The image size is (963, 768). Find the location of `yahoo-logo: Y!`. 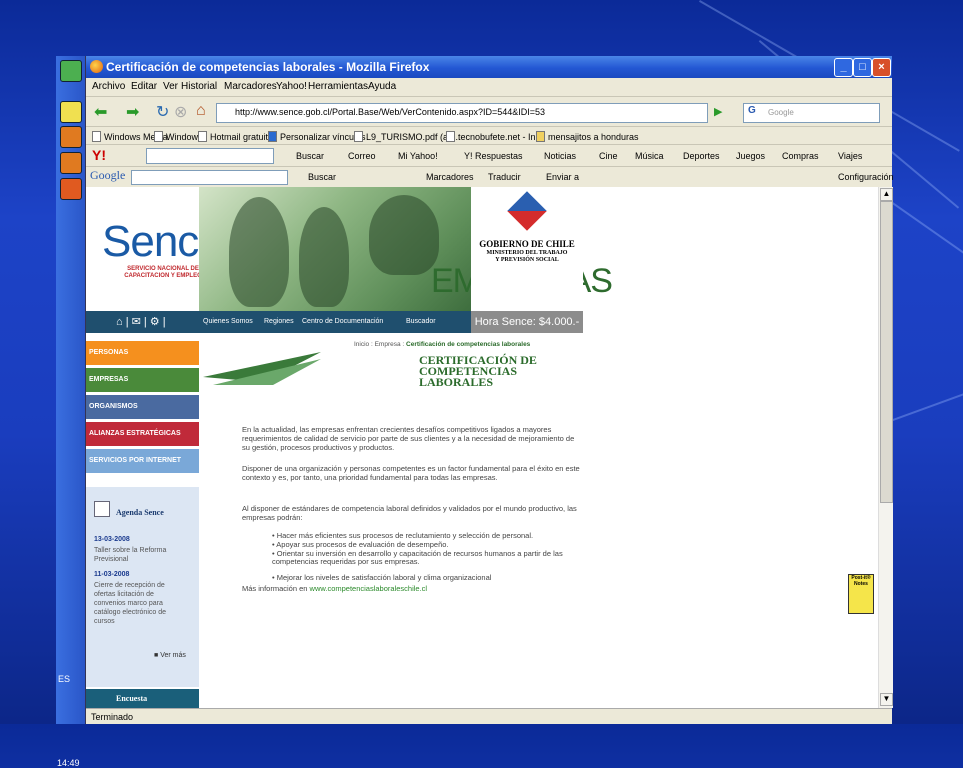

yahoo-logo: Y! is located at coordinates (99, 155).